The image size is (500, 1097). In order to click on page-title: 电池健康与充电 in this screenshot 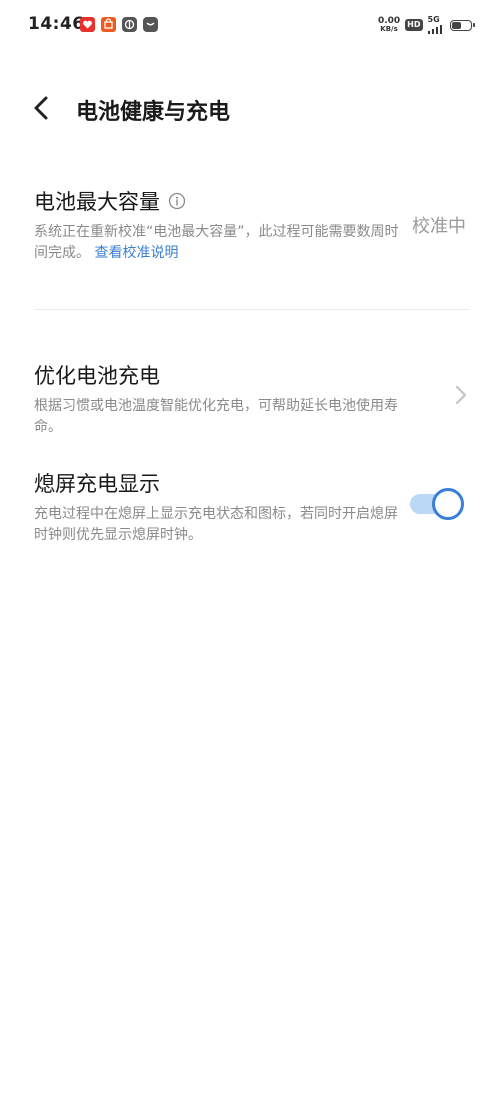, I will do `click(153, 112)`.